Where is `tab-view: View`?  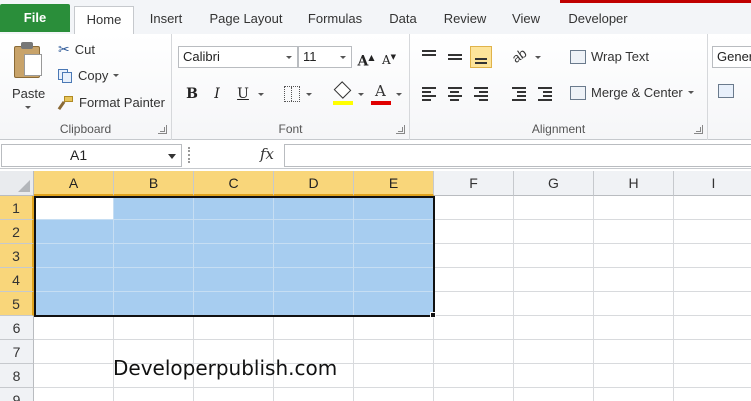 tab-view: View is located at coordinates (526, 20).